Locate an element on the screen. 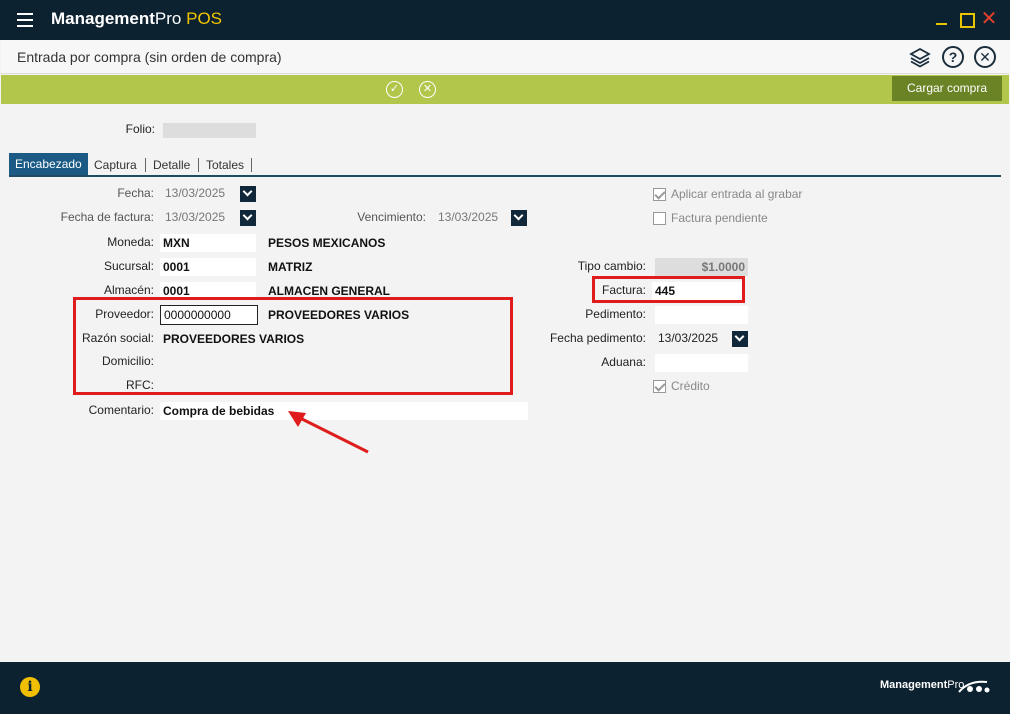 The width and height of the screenshot is (1010, 714). tipo-cambio-label: Tipo cambio: is located at coordinates (611, 266).